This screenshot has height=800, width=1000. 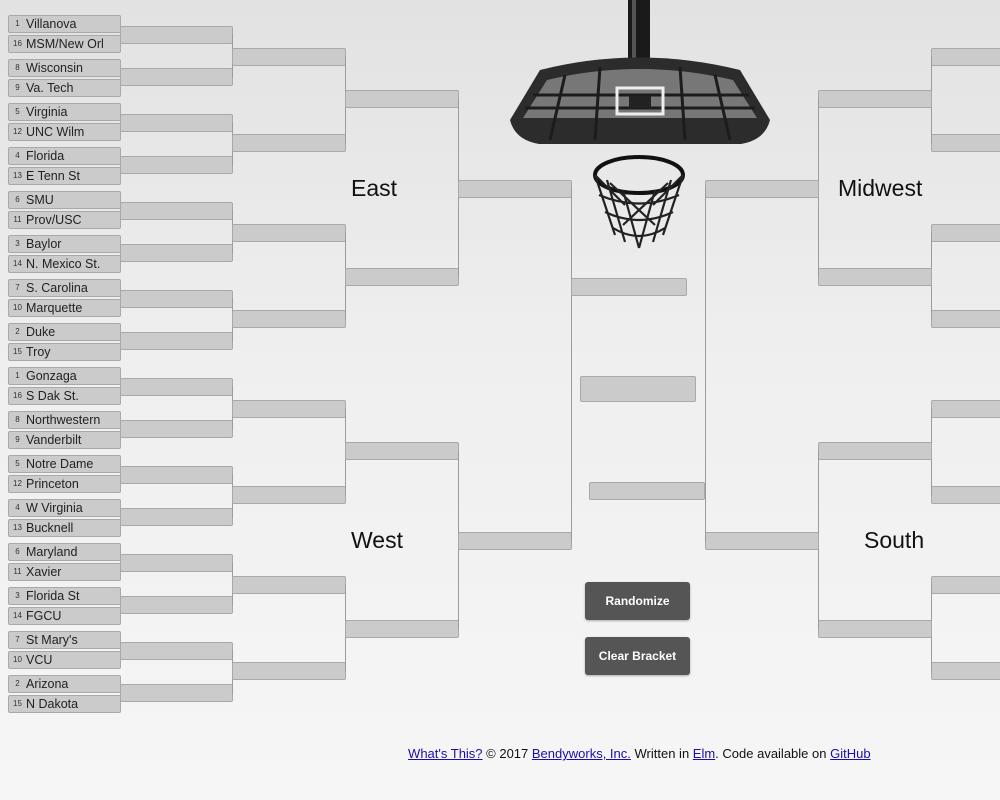 I want to click on team-slot: 6 Maryland, so click(x=64, y=552).